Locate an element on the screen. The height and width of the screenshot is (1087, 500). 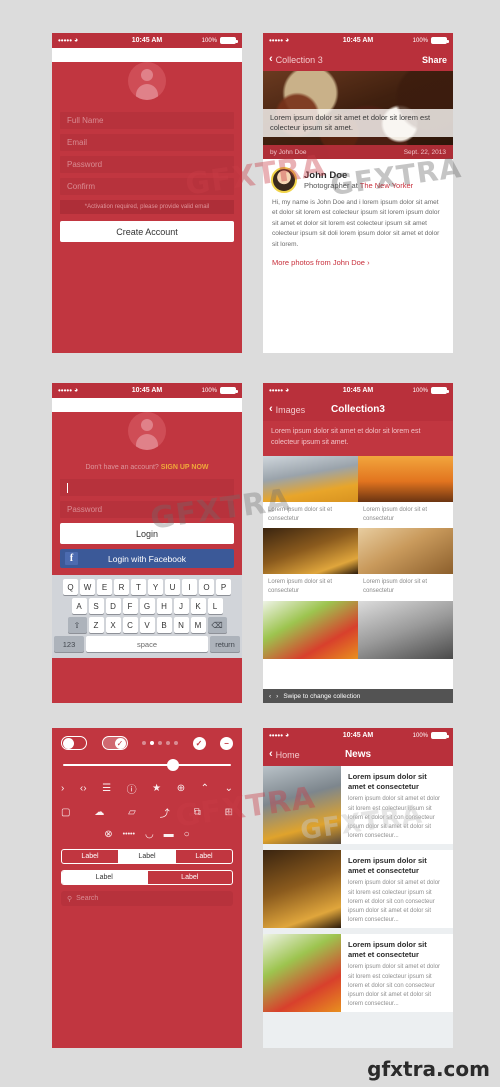
swipe-hint-bar: ‹ › Swipe to change collection is located at coordinates (358, 696).